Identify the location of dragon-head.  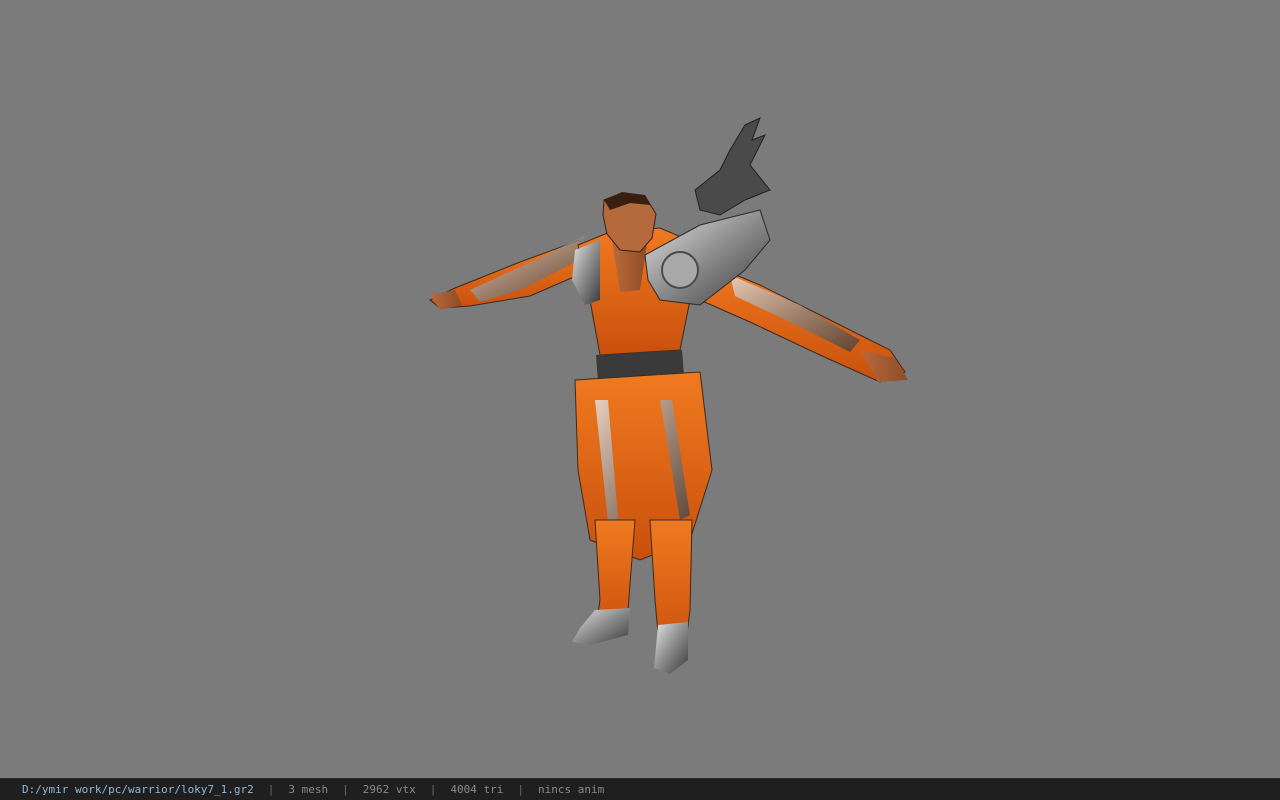
(732, 166).